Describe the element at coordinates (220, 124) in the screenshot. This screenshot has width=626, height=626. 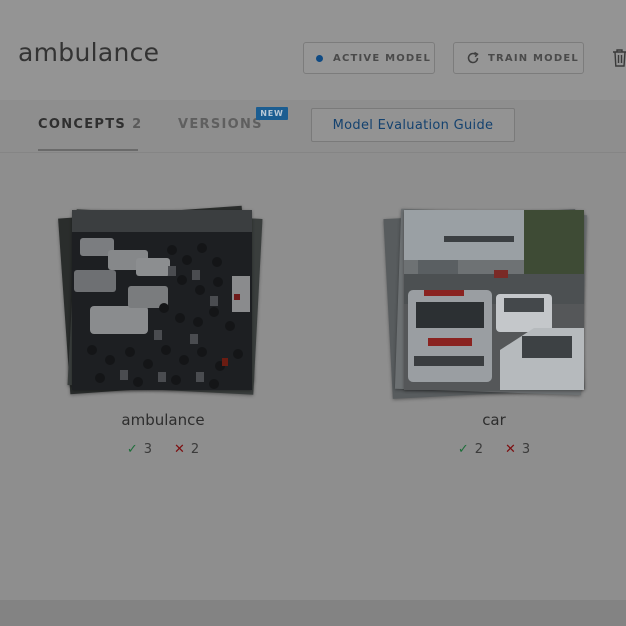
I see `tab-versions: VERSIONS` at that location.